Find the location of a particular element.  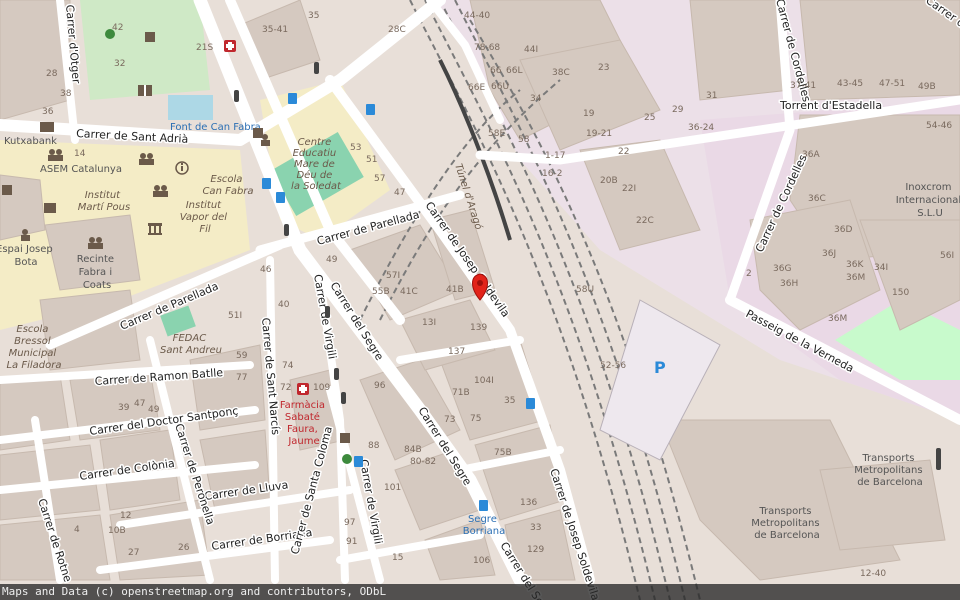

house-number: 36 is located at coordinates (48, 112).